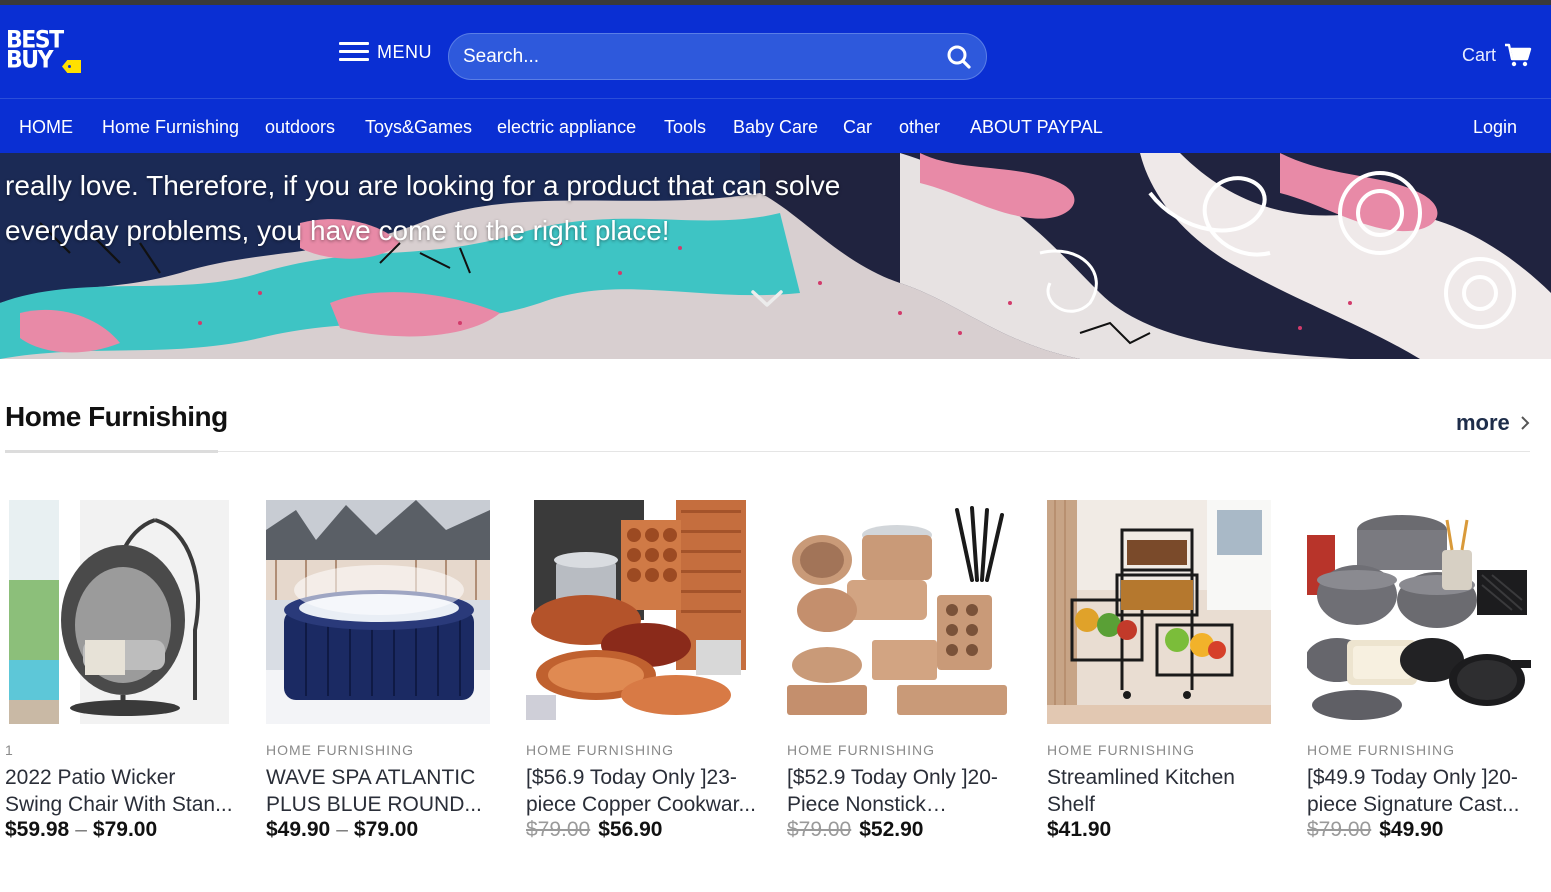 This screenshot has width=1551, height=892. What do you see at coordinates (71, 66) in the screenshot?
I see `logo-tag-icon` at bounding box center [71, 66].